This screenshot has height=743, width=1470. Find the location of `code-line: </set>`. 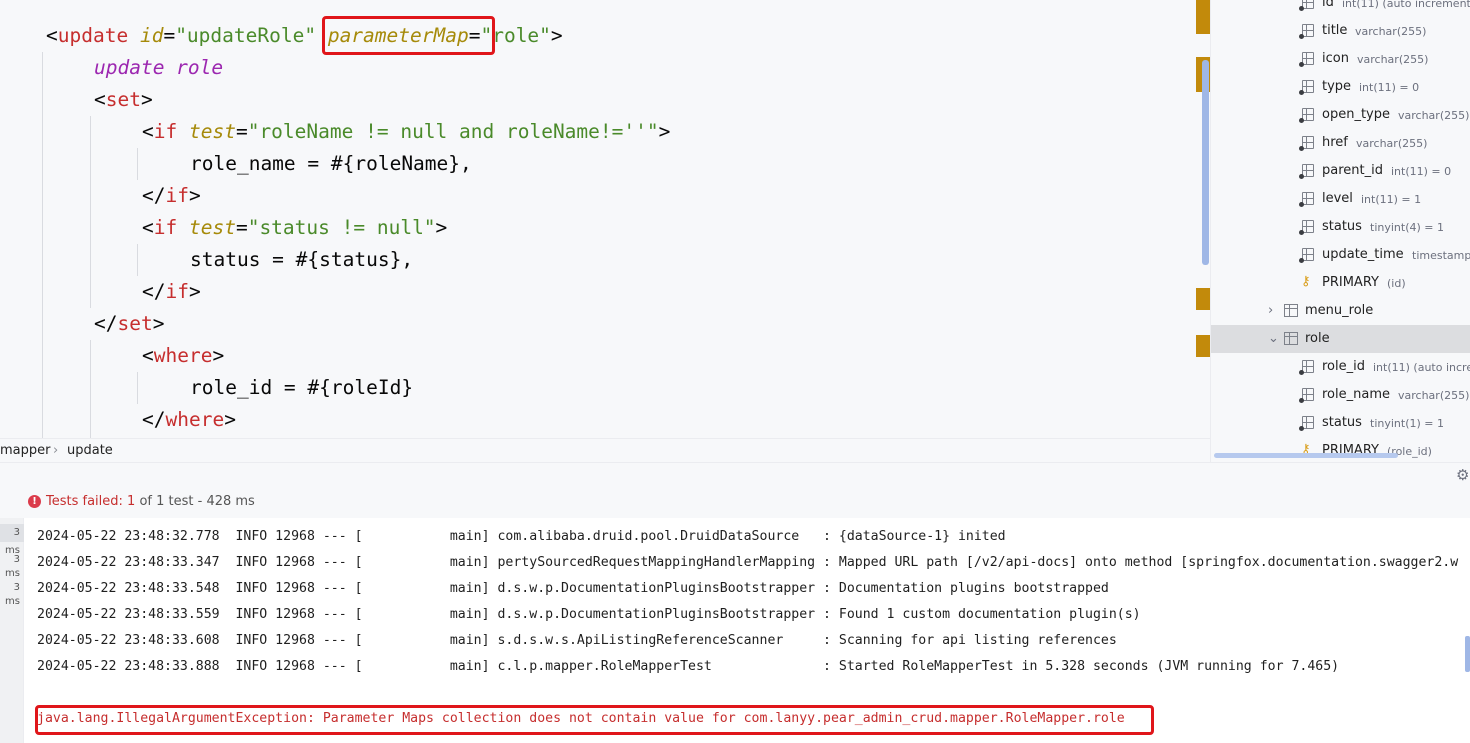

code-line: </set> is located at coordinates (129, 324).